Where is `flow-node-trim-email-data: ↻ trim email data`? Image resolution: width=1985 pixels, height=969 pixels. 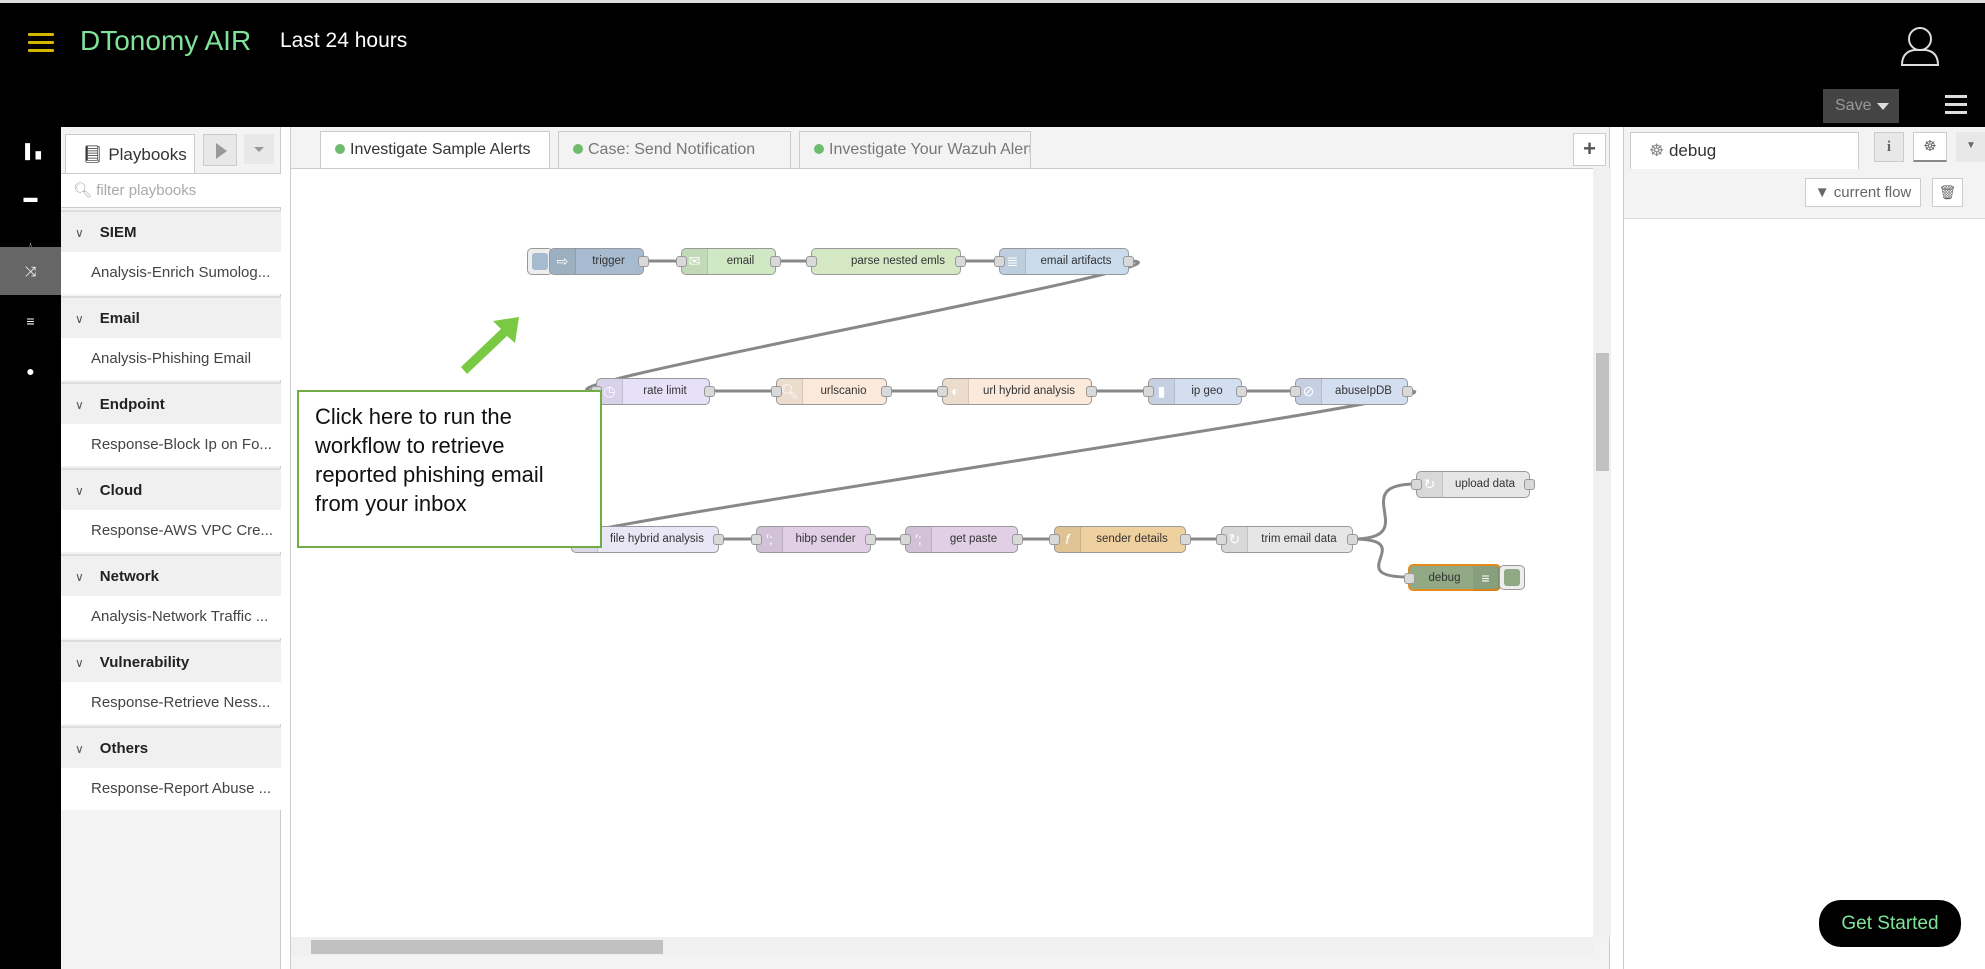 flow-node-trim-email-data: ↻ trim email data is located at coordinates (1287, 539).